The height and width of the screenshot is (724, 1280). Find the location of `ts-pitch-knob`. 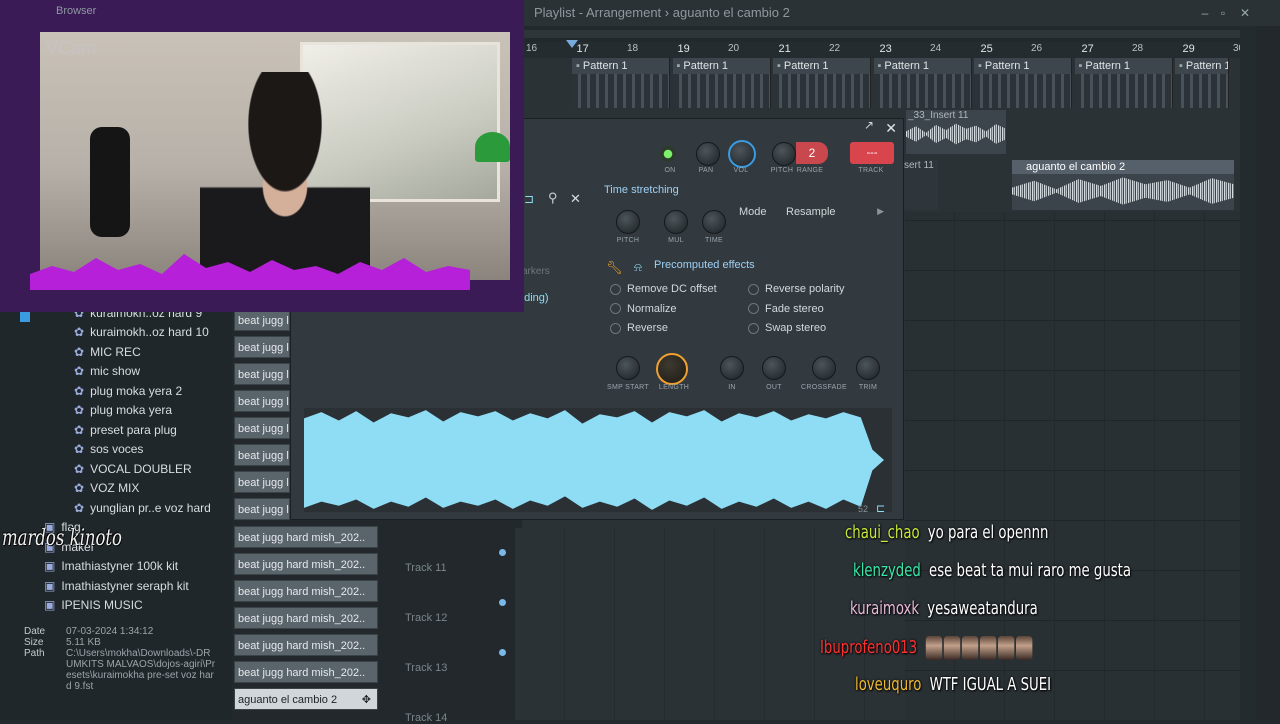

ts-pitch-knob is located at coordinates (628, 222).